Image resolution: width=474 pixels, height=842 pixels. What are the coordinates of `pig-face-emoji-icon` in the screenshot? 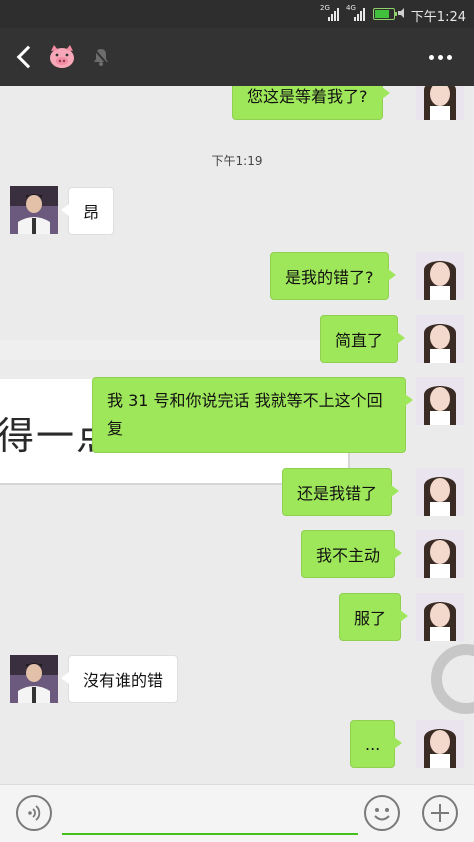 It's located at (62, 56).